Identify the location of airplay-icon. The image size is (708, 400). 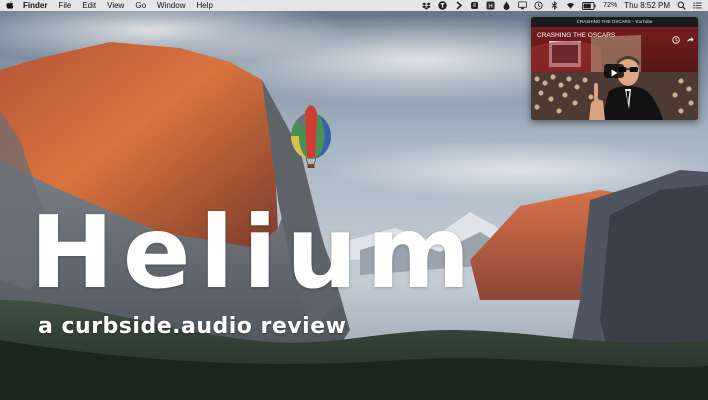
(523, 5).